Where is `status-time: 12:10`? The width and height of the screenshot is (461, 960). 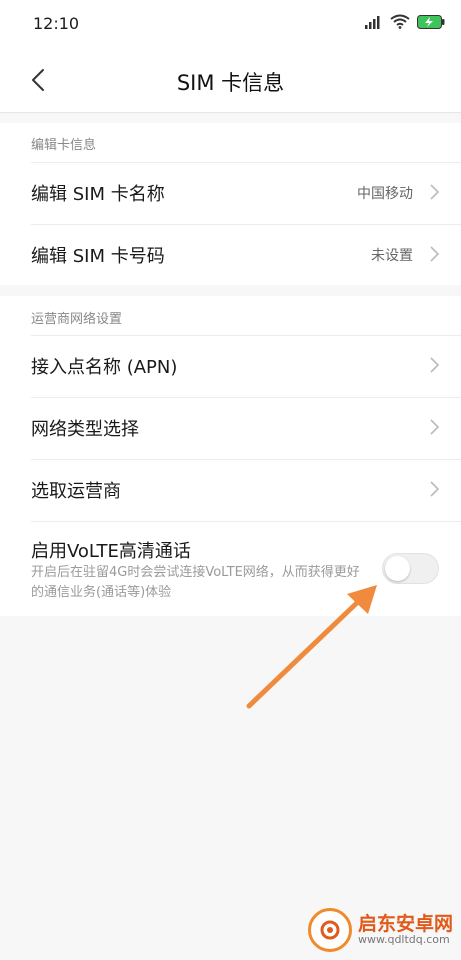
status-time: 12:10 is located at coordinates (56, 23).